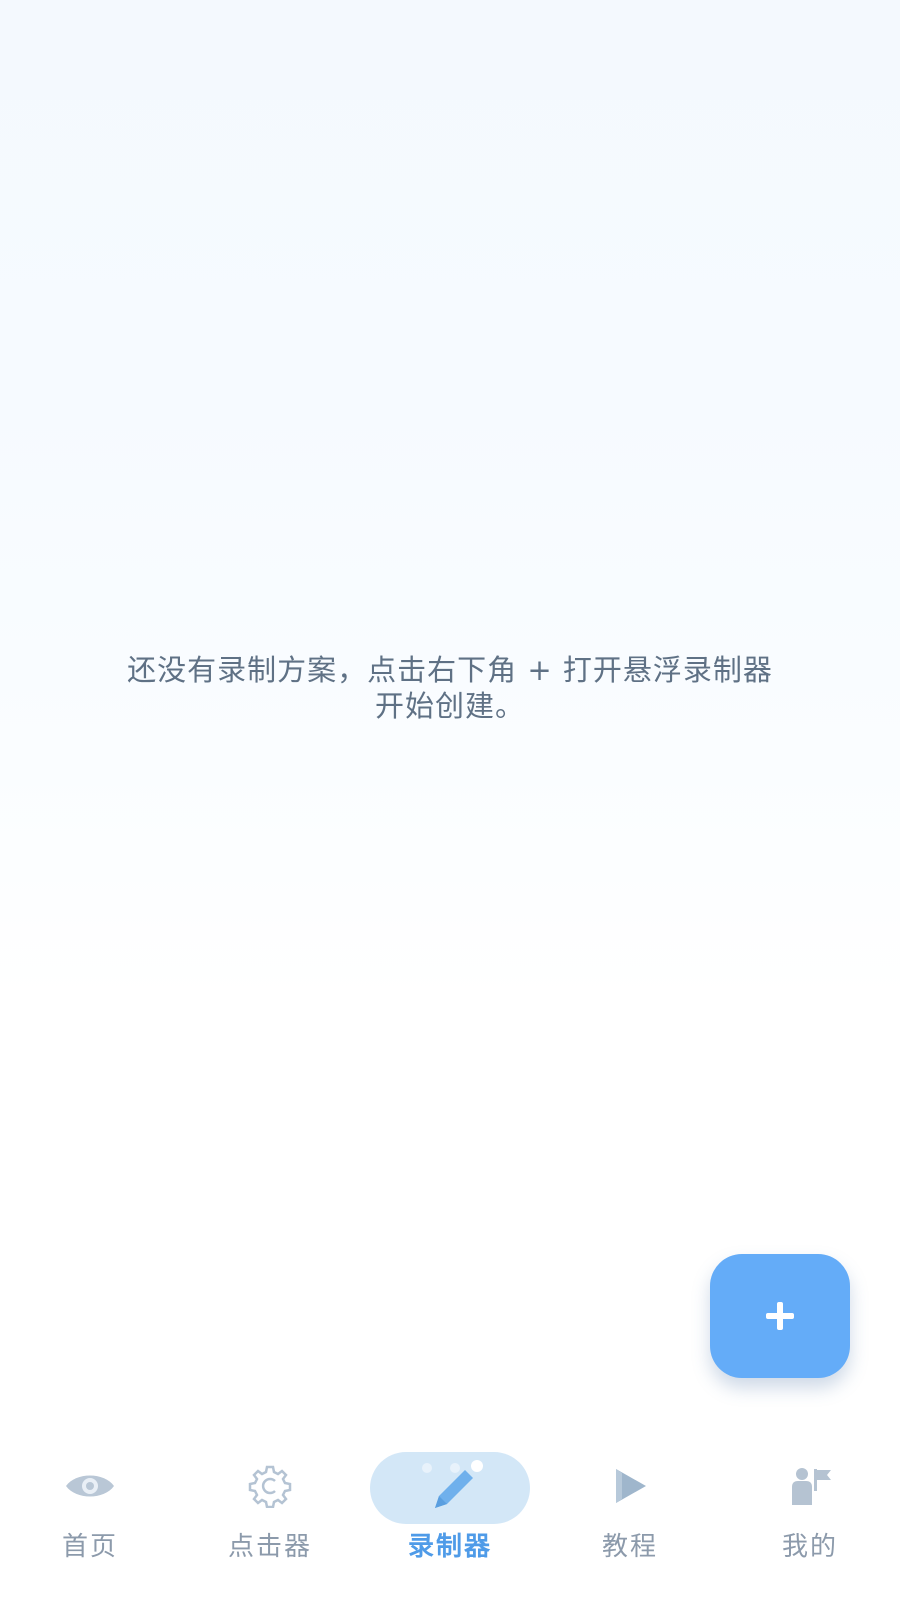  I want to click on nav-label-tutorial: 教程, so click(629, 1547).